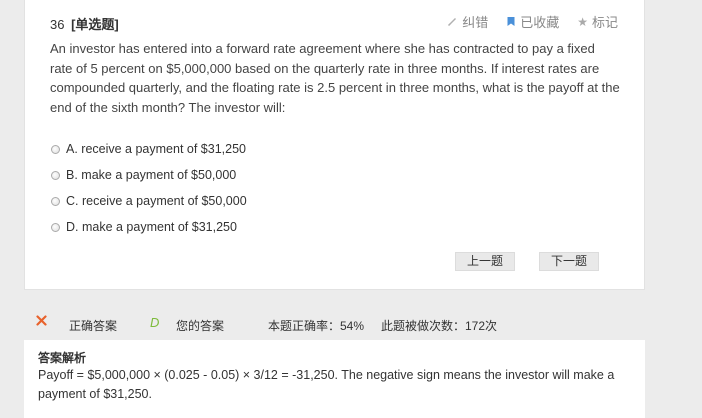 The height and width of the screenshot is (418, 702). I want to click on question-header: 36 [单选题], so click(84, 23).